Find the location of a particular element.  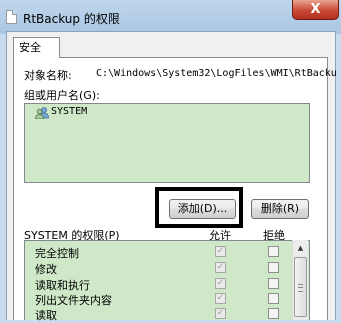

scroll-up-arrow-icon: ▲ is located at coordinates (300, 248).